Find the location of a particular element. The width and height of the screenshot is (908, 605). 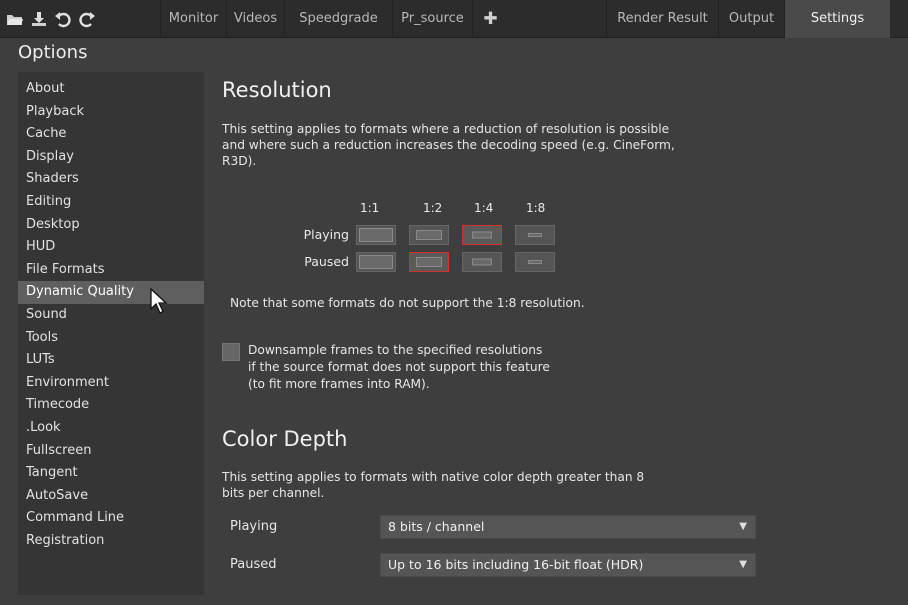

tab-pr-source: Pr_source is located at coordinates (432, 19).